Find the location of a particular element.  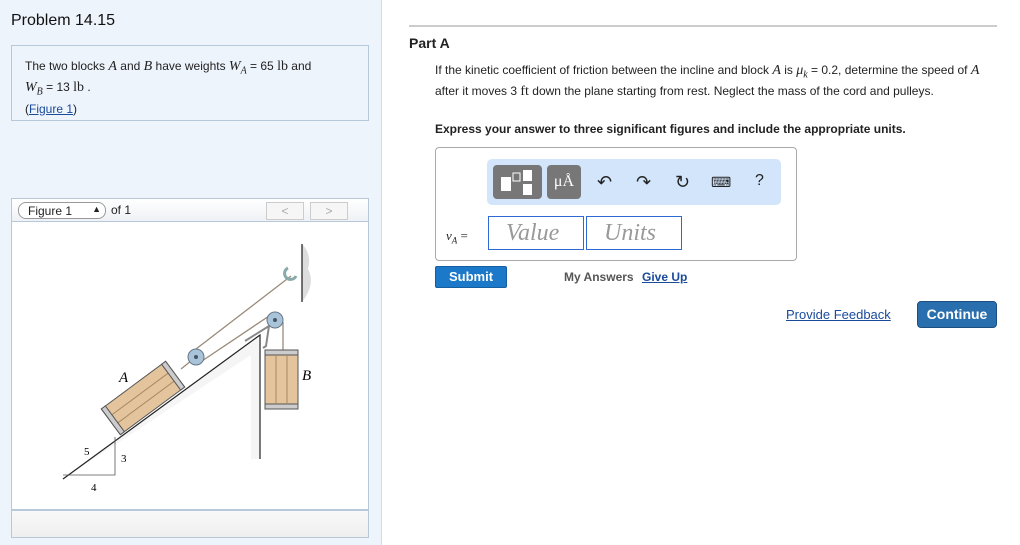

wall-shade is located at coordinates (306, 273).